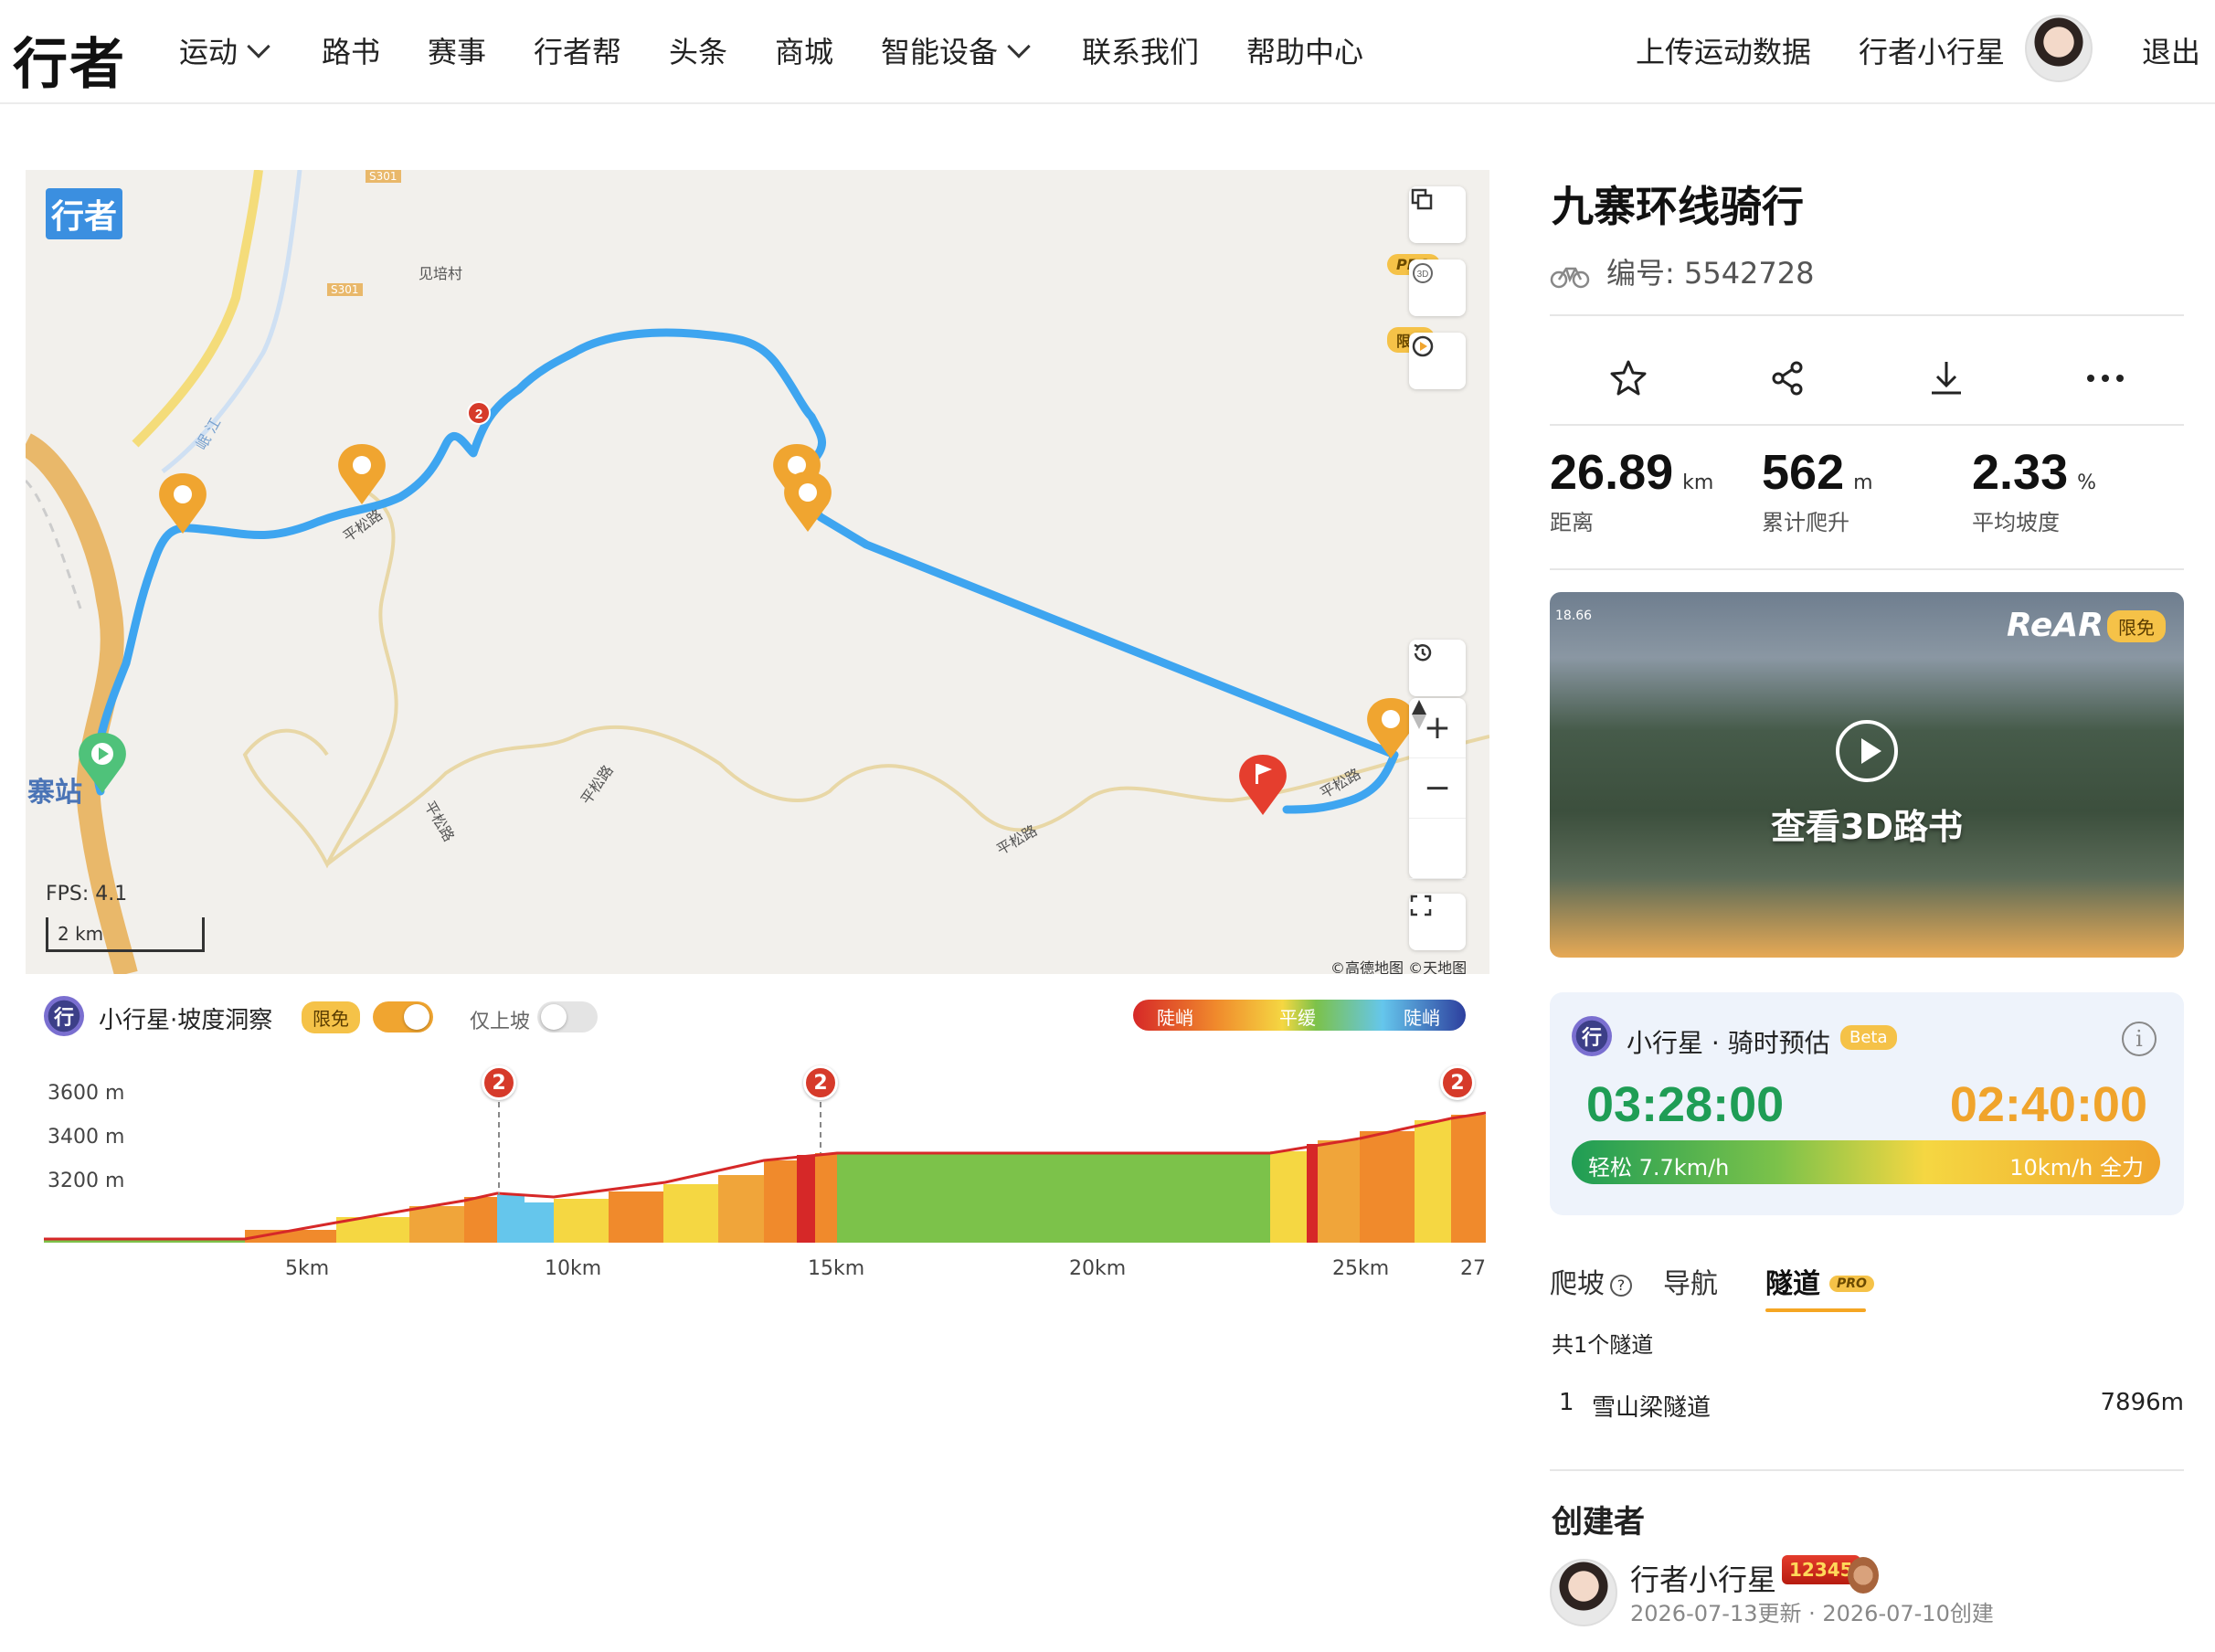 The width and height of the screenshot is (2215, 1652). Describe the element at coordinates (1851, 1284) in the screenshot. I see `pro-badge: PRO` at that location.